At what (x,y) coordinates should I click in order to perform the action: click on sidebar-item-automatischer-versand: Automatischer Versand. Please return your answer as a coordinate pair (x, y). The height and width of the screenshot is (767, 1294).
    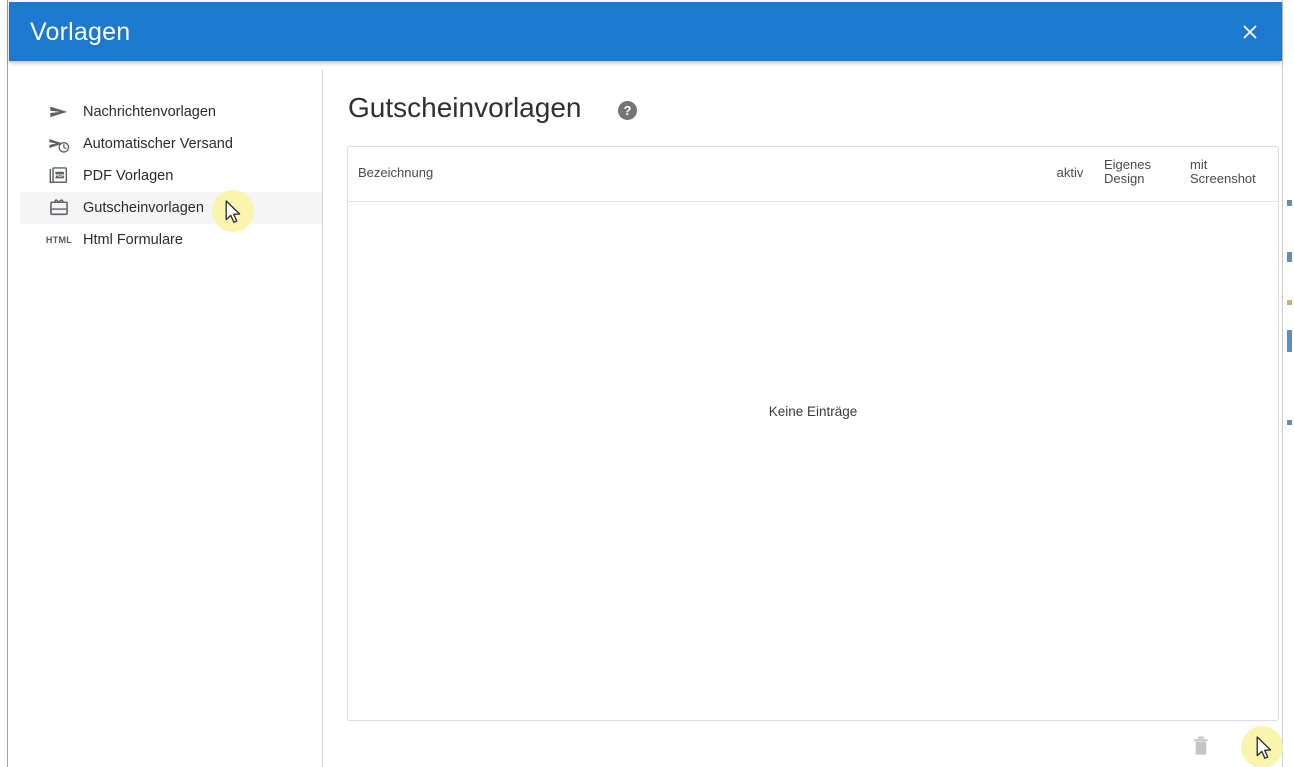
    Looking at the image, I should click on (171, 144).